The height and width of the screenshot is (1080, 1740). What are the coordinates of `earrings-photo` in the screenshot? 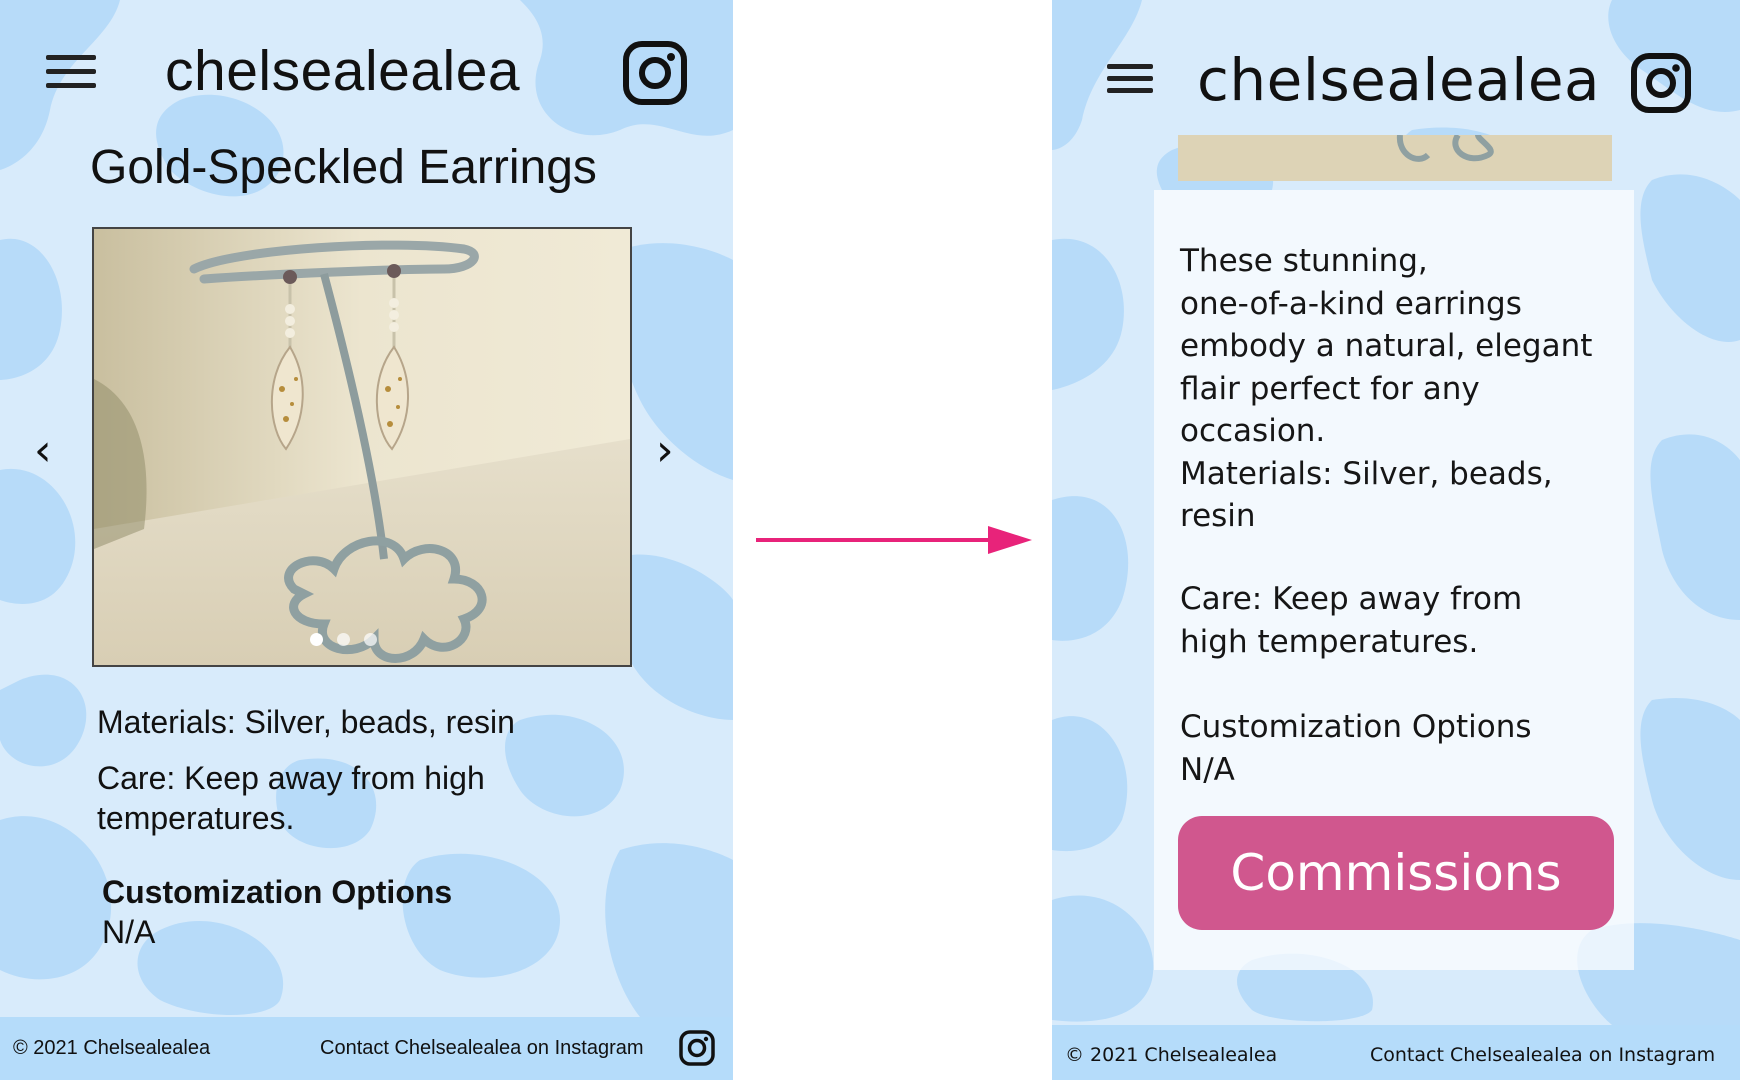 It's located at (362, 447).